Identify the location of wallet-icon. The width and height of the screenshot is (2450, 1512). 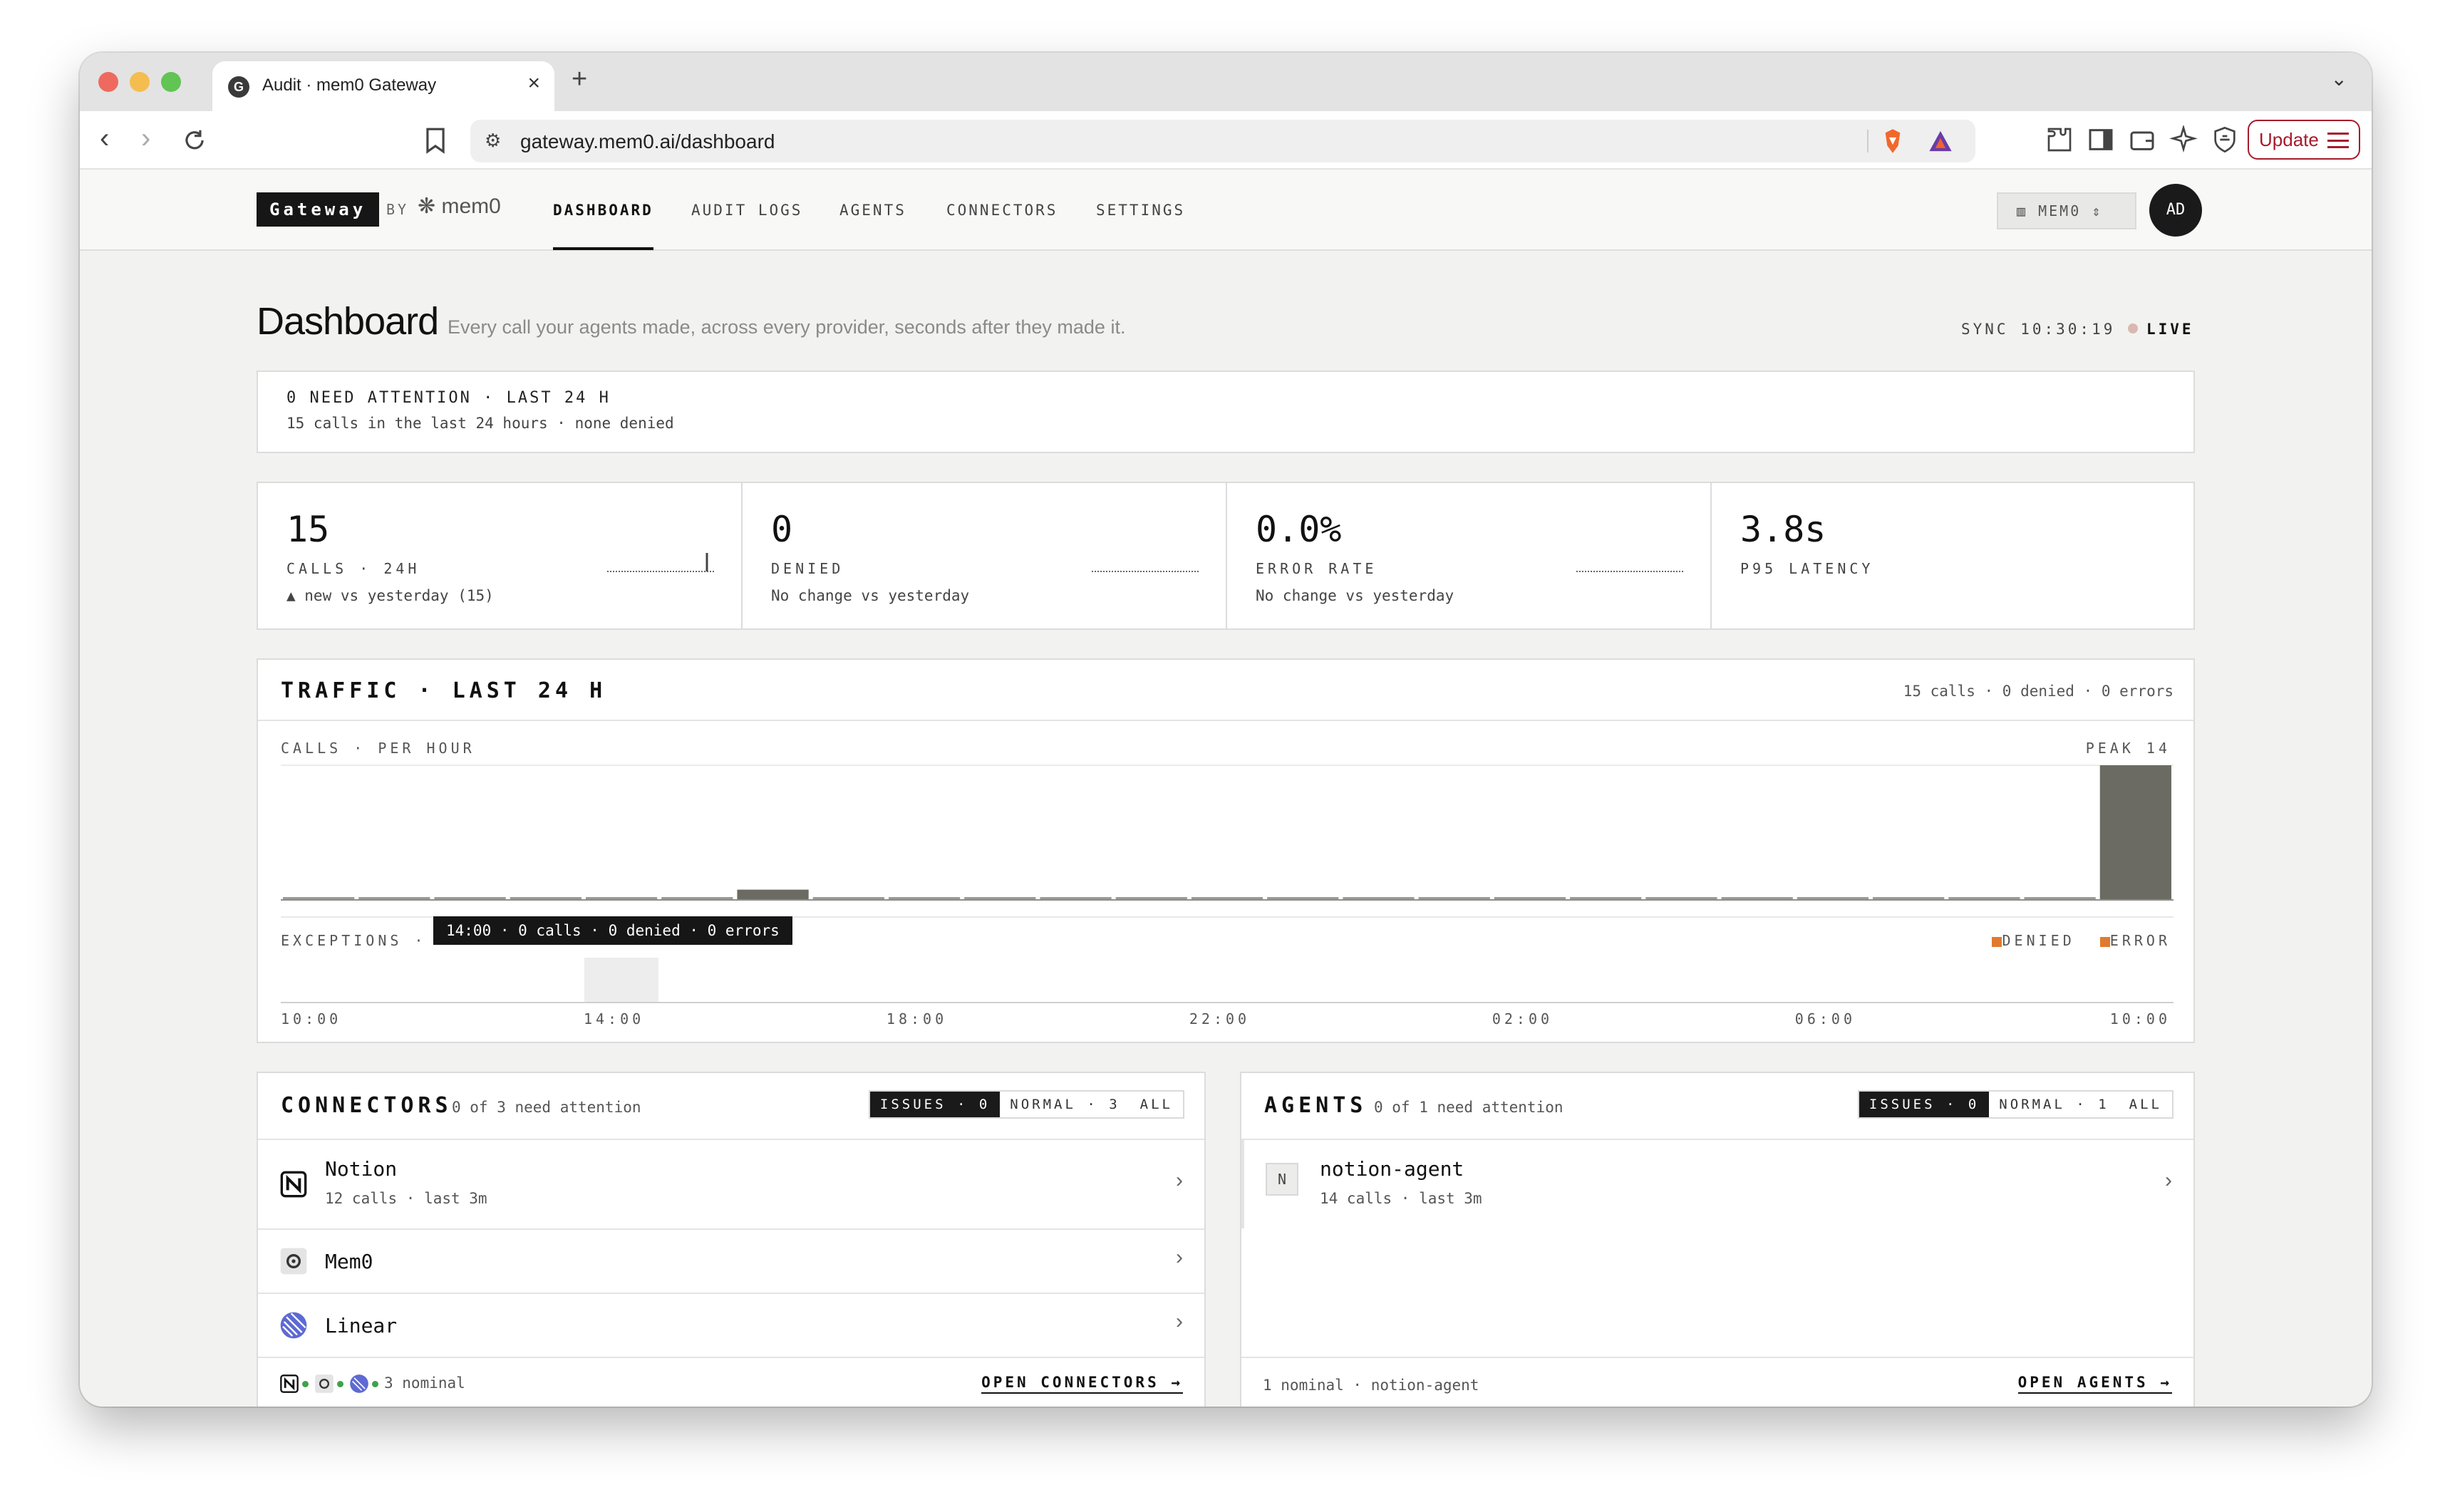
(2142, 139).